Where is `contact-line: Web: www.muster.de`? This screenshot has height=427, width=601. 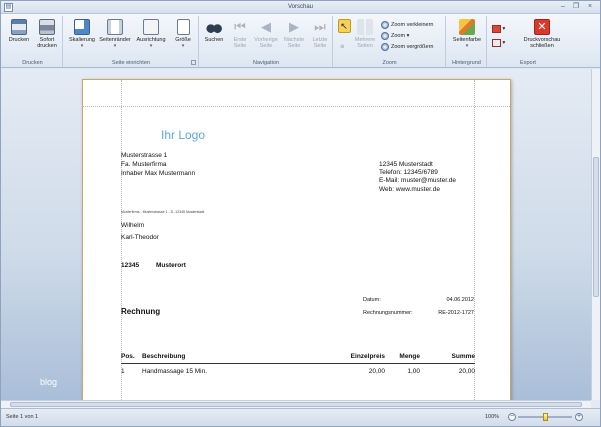 contact-line: Web: www.muster.de is located at coordinates (409, 189).